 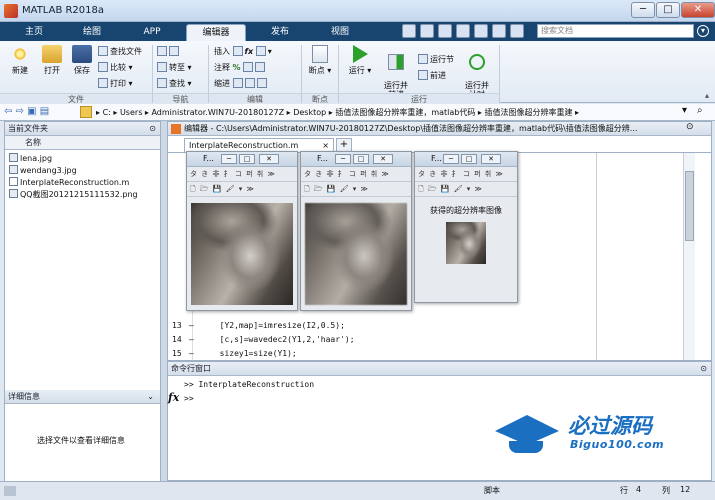 What do you see at coordinates (463, 31) in the screenshot?
I see `quick-paste-icon` at bounding box center [463, 31].